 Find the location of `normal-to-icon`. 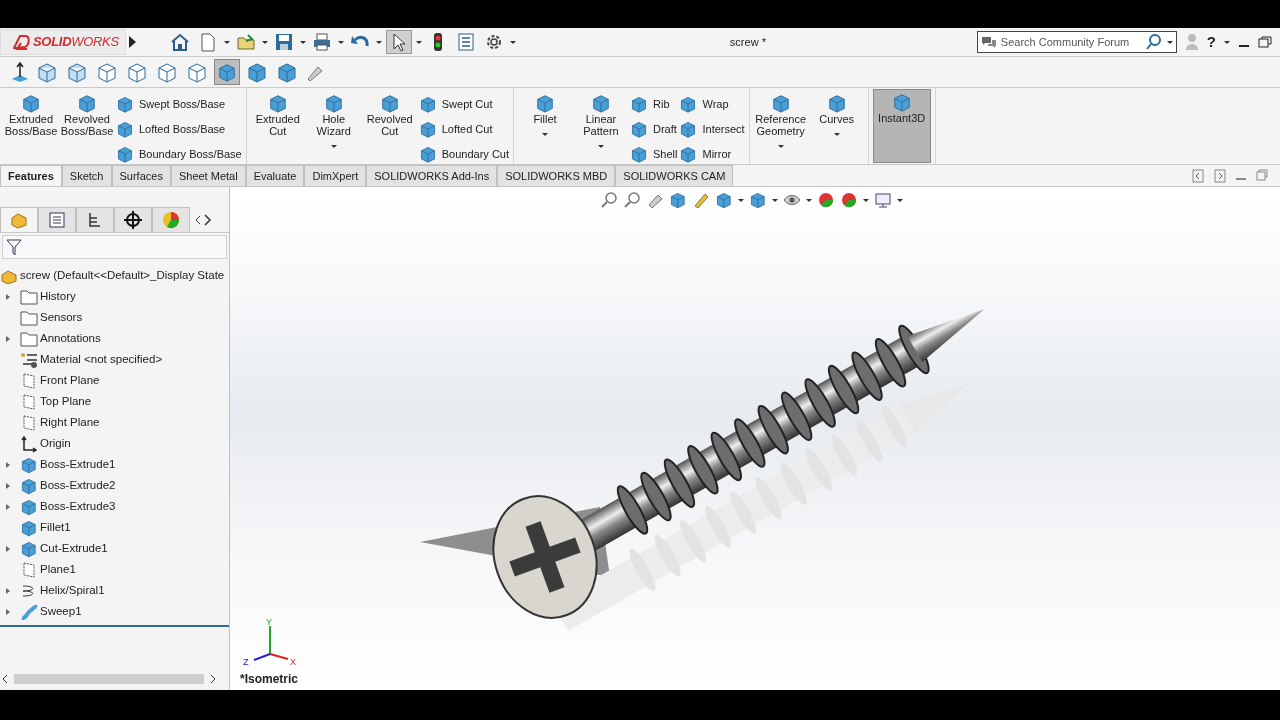

normal-to-icon is located at coordinates (20, 72).